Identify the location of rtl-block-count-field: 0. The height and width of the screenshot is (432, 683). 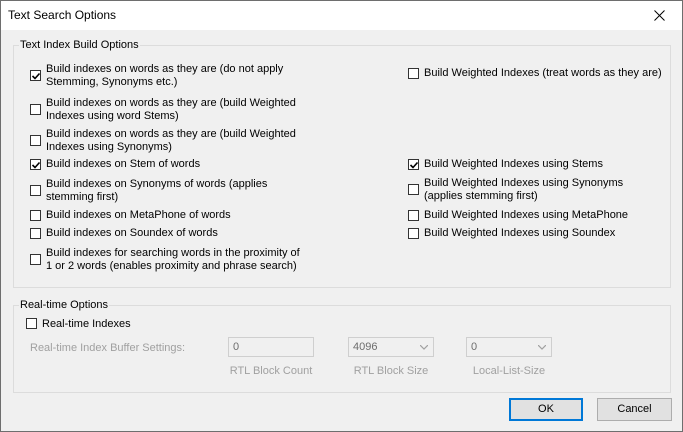
(271, 347).